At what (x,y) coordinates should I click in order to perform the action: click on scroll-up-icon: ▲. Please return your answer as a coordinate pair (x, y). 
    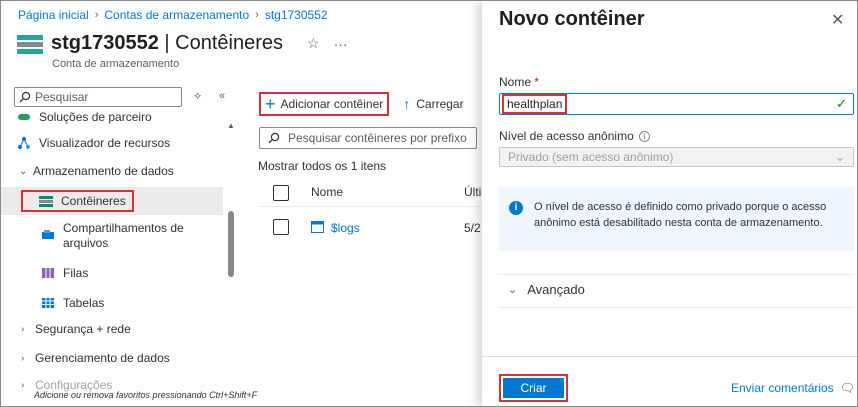
    Looking at the image, I should click on (231, 125).